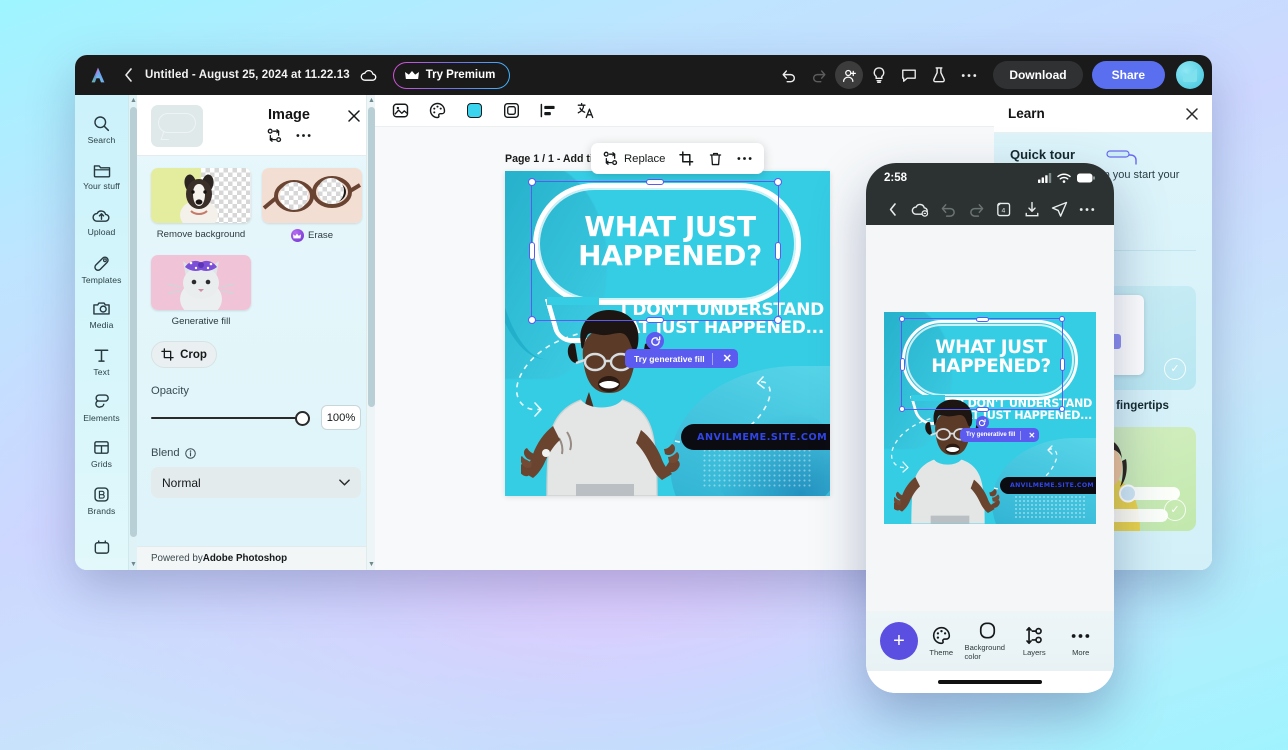  I want to click on learn-panel-header: Learn, so click(1103, 114).